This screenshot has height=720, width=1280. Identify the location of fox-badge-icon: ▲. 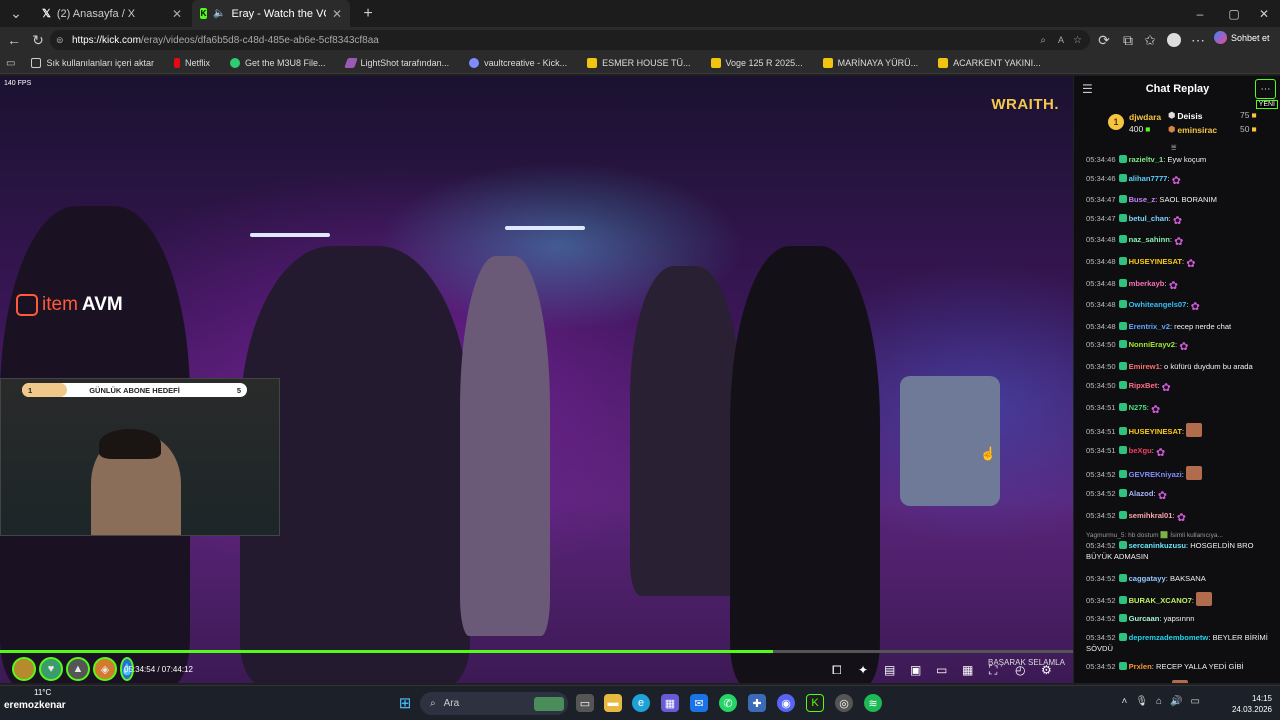
(78, 669).